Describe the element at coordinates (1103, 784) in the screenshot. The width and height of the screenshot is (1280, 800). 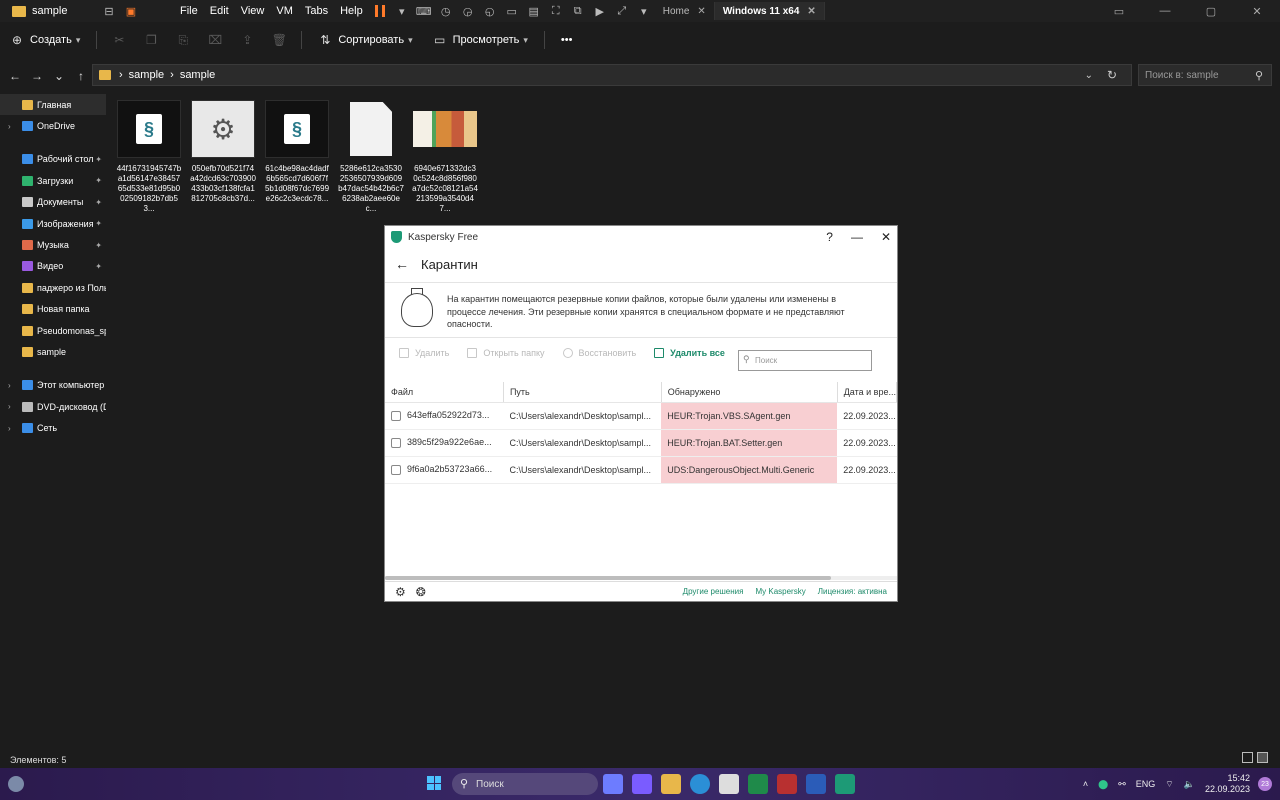
I see `kaspersky-tray-icon: ⬤` at that location.